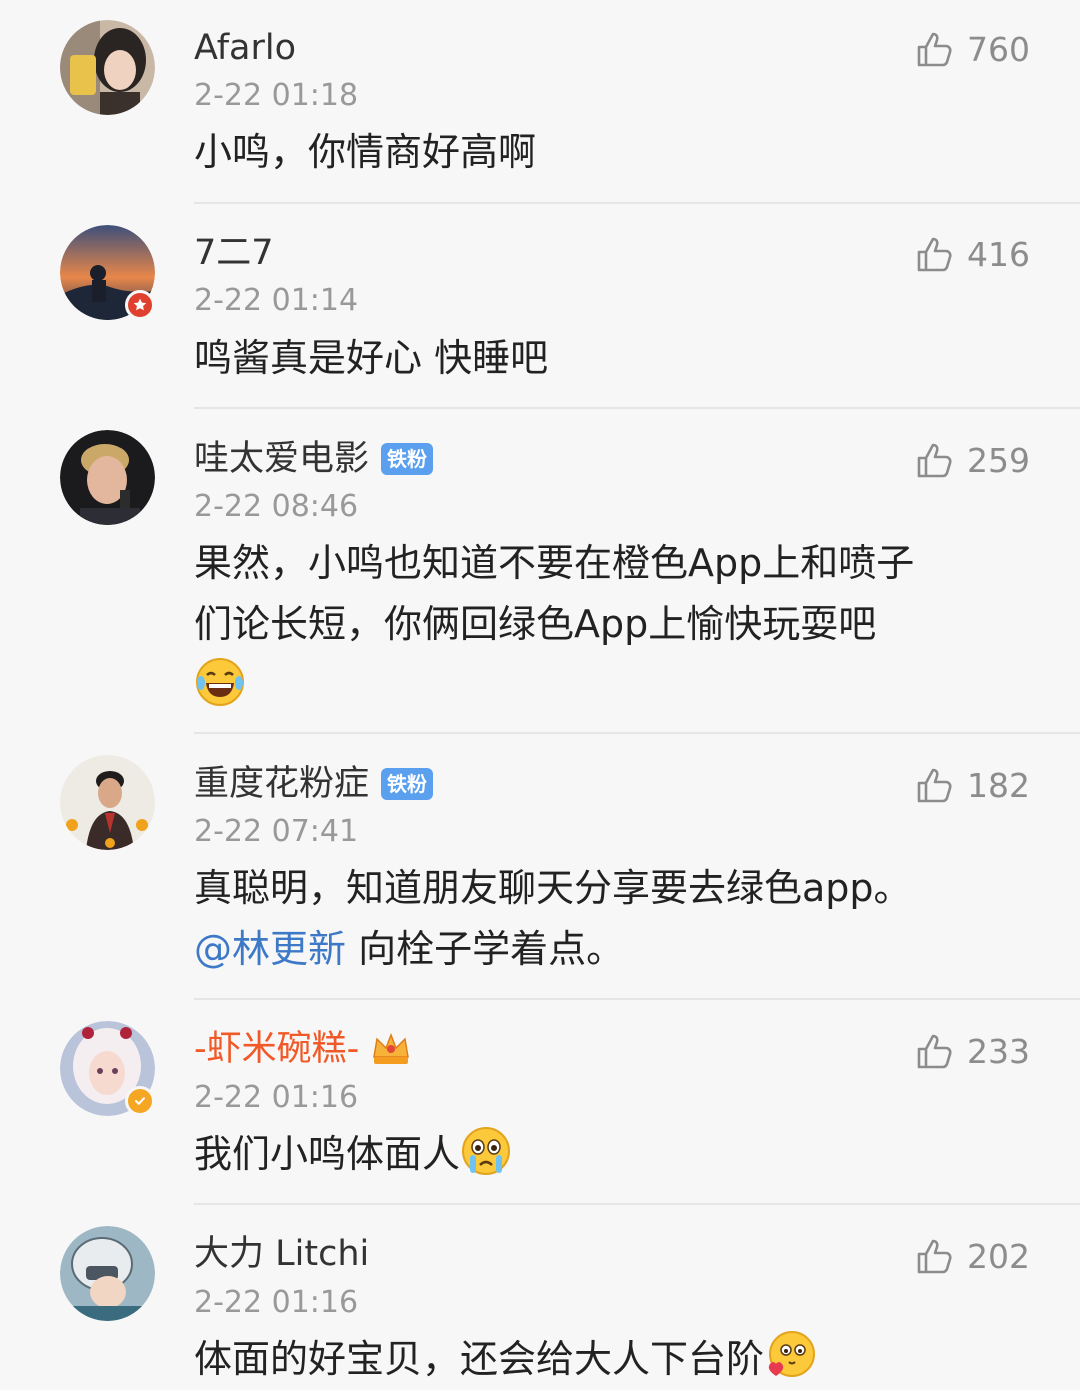 The image size is (1080, 1390). Describe the element at coordinates (998, 1256) in the screenshot. I see `like-count: 202` at that location.